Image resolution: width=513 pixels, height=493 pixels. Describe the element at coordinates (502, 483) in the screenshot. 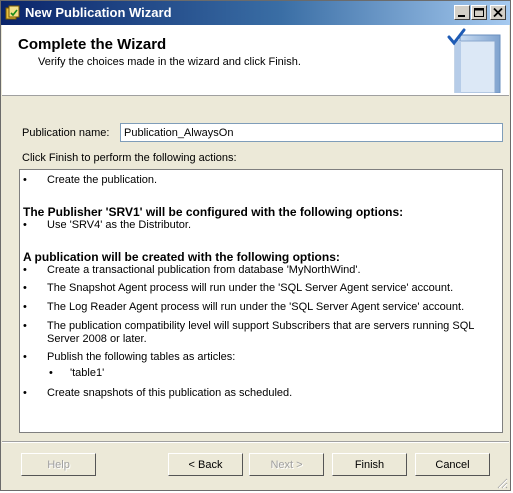

I see `resize-grip-icon` at that location.